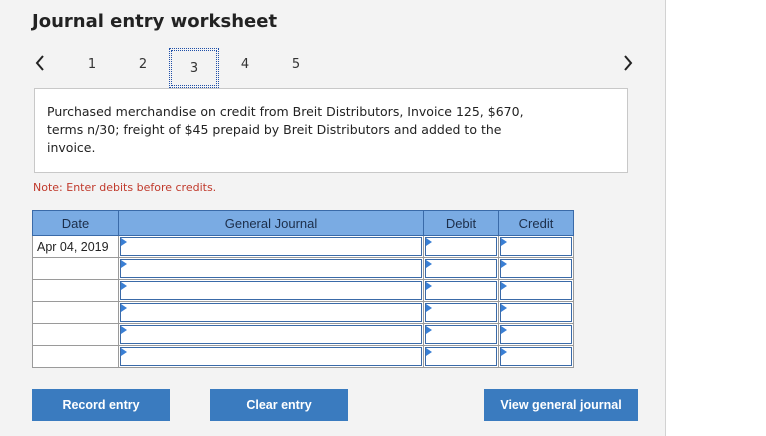  What do you see at coordinates (561, 405) in the screenshot?
I see `view-general-journal-button: View general journal` at bounding box center [561, 405].